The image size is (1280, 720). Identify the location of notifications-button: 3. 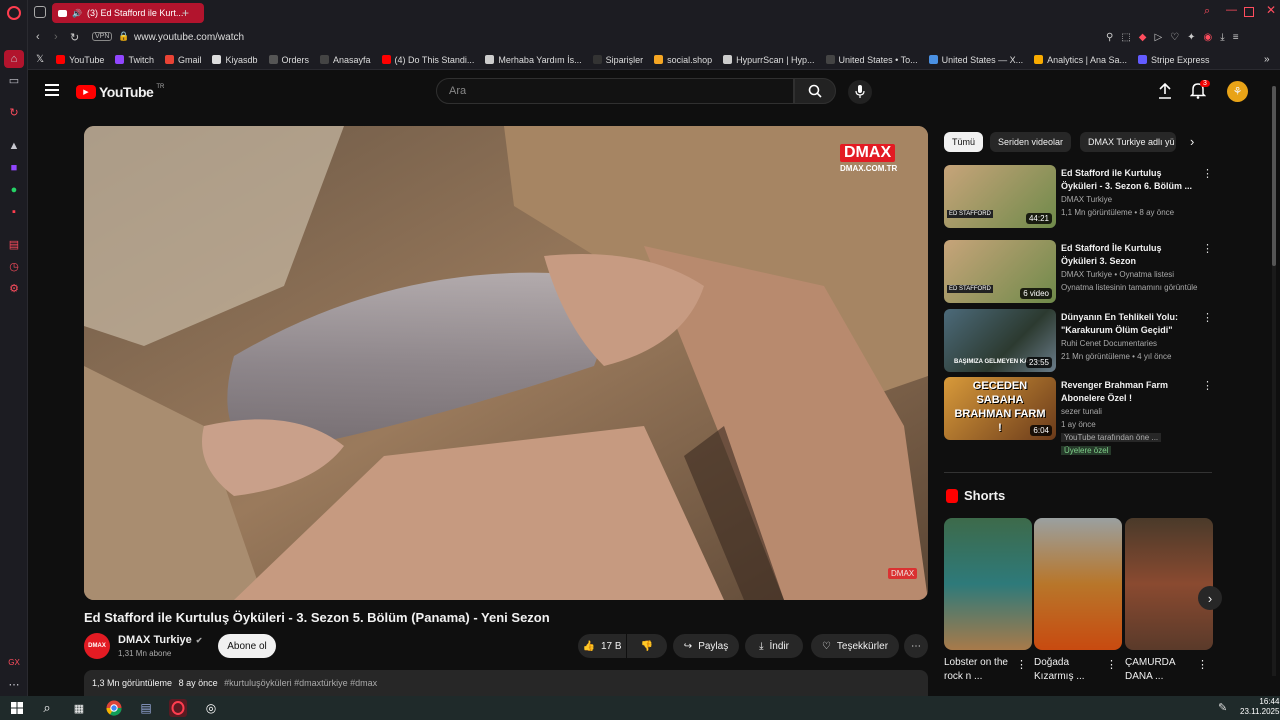
(1199, 92).